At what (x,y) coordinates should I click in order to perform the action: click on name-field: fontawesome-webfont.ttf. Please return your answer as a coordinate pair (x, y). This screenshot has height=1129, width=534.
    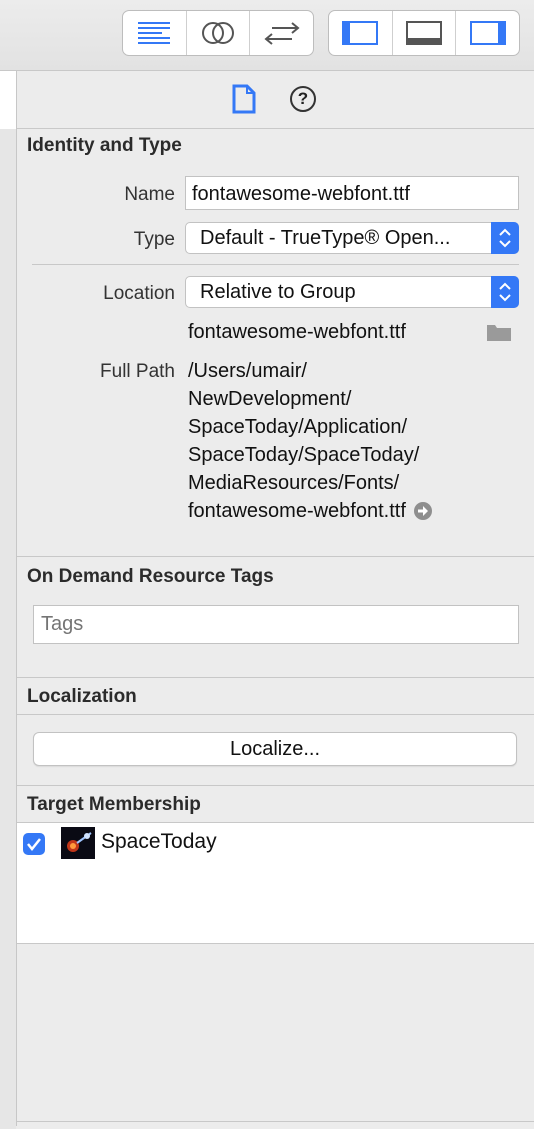
    Looking at the image, I should click on (352, 193).